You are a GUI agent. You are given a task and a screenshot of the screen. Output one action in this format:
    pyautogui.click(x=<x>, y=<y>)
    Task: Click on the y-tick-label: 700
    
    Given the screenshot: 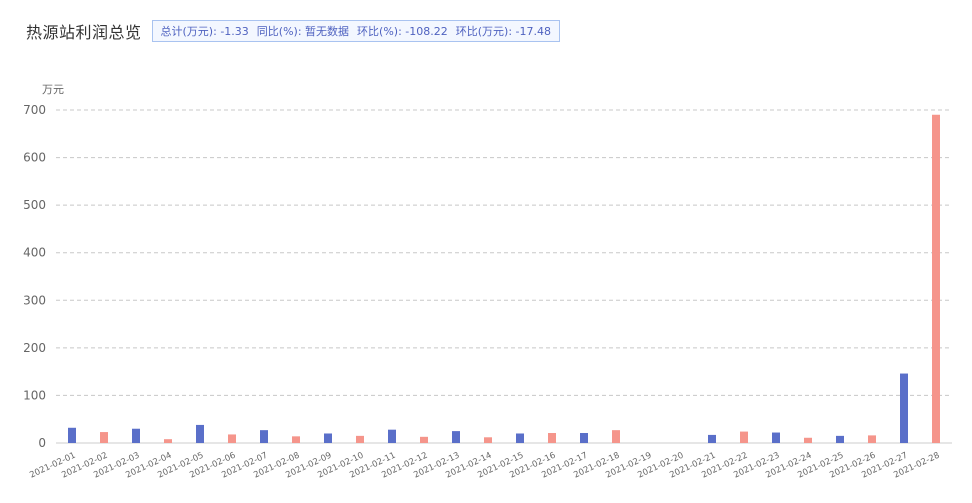 What is the action you would take?
    pyautogui.click(x=34, y=110)
    